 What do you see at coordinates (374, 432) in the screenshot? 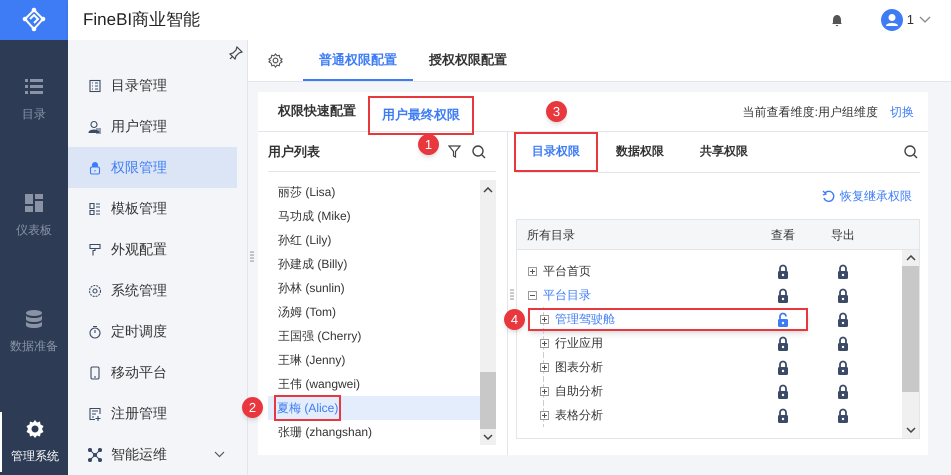
I see `user-item: 张珊 (zhangshan)` at bounding box center [374, 432].